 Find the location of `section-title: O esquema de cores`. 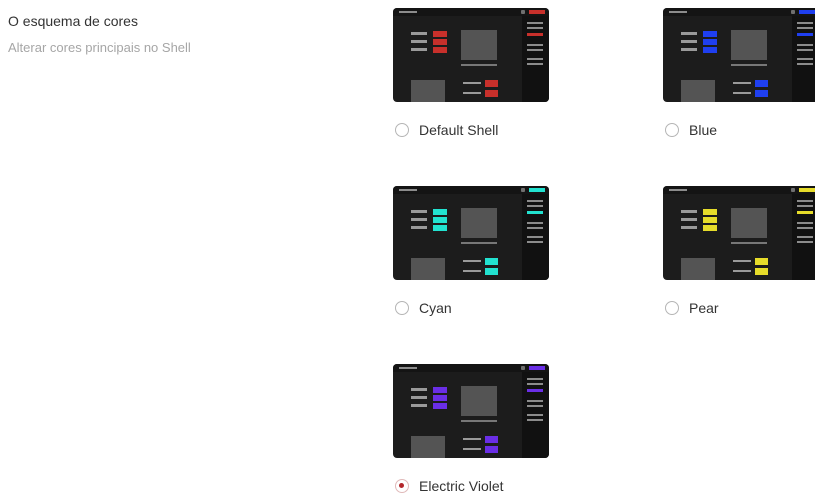

section-title: O esquema de cores is located at coordinates (73, 21).